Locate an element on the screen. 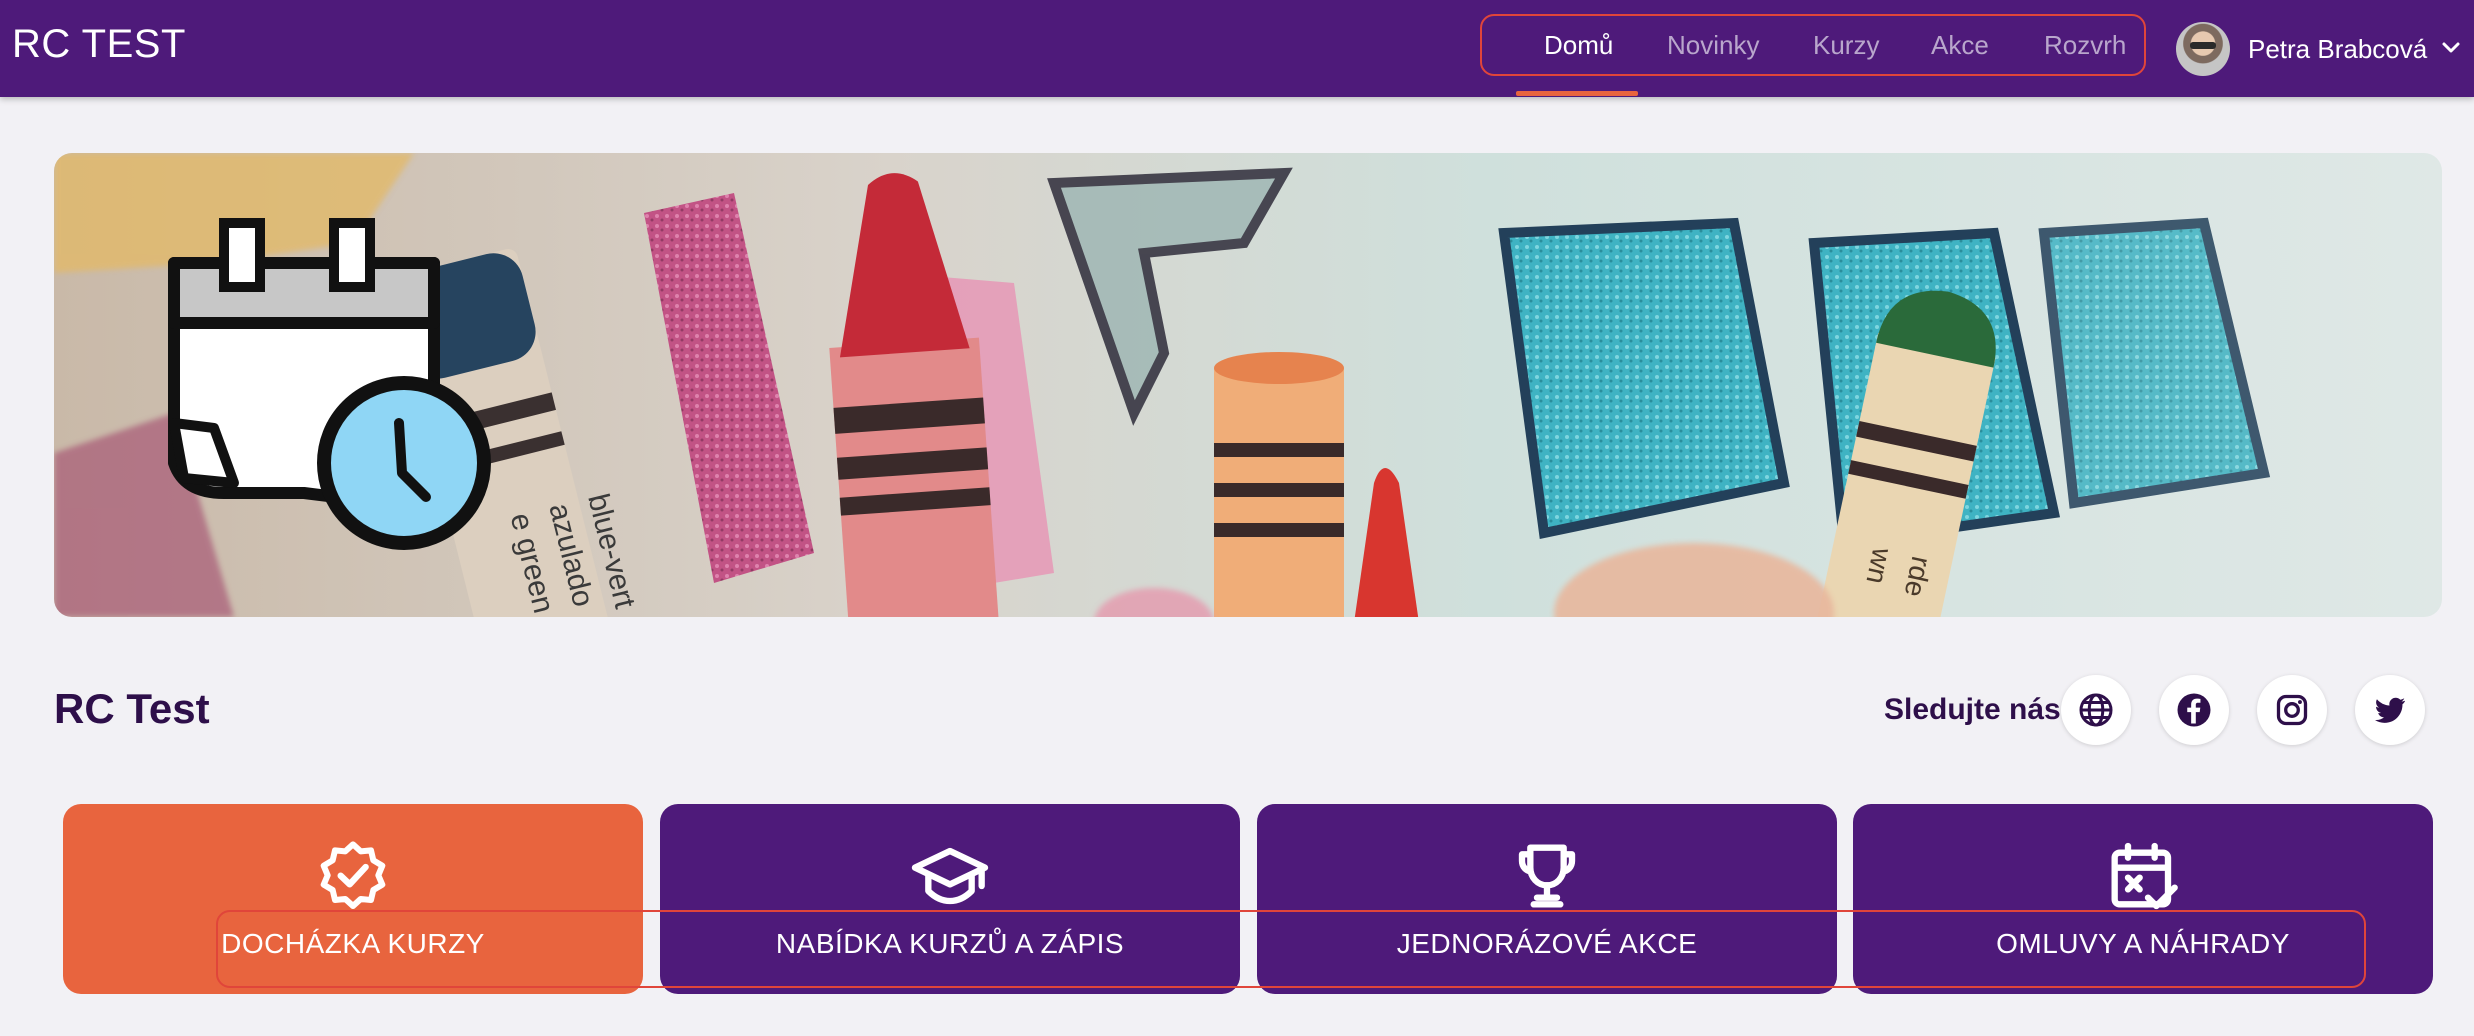 This screenshot has width=2474, height=1036. tile-dochazka-kurzy: DOCHÁZKA KURZY is located at coordinates (353, 899).